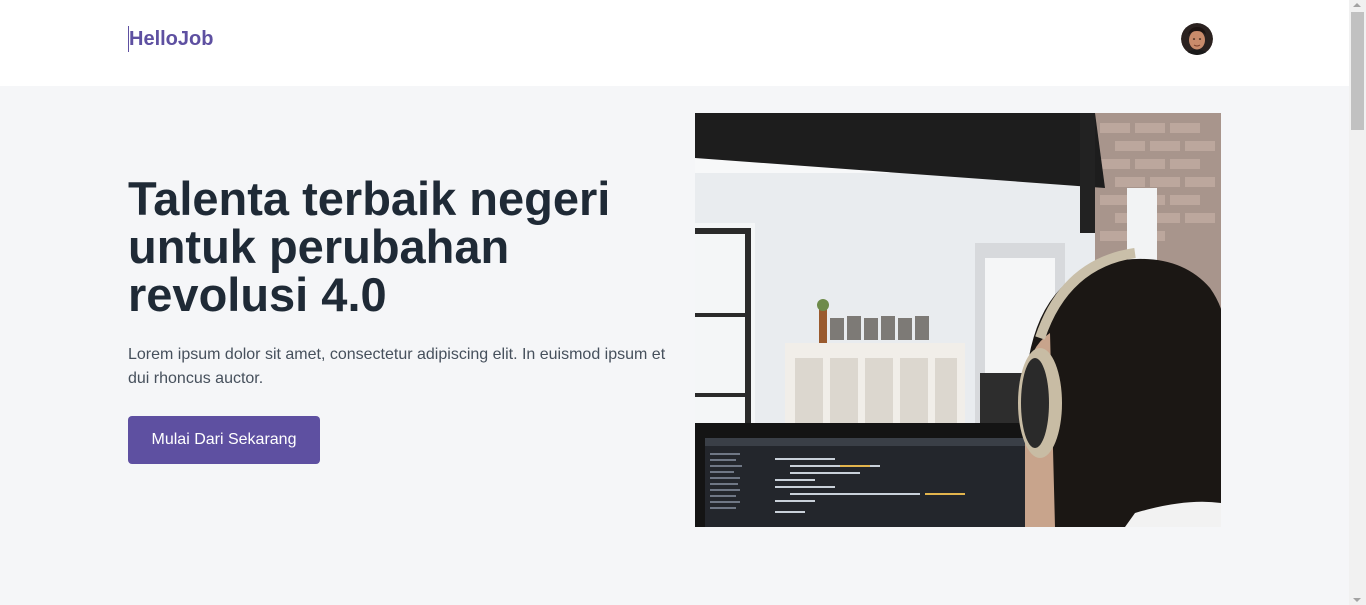 This screenshot has width=1366, height=605. What do you see at coordinates (224, 440) in the screenshot?
I see `get-started-button: Mulai Dari Sekarang` at bounding box center [224, 440].